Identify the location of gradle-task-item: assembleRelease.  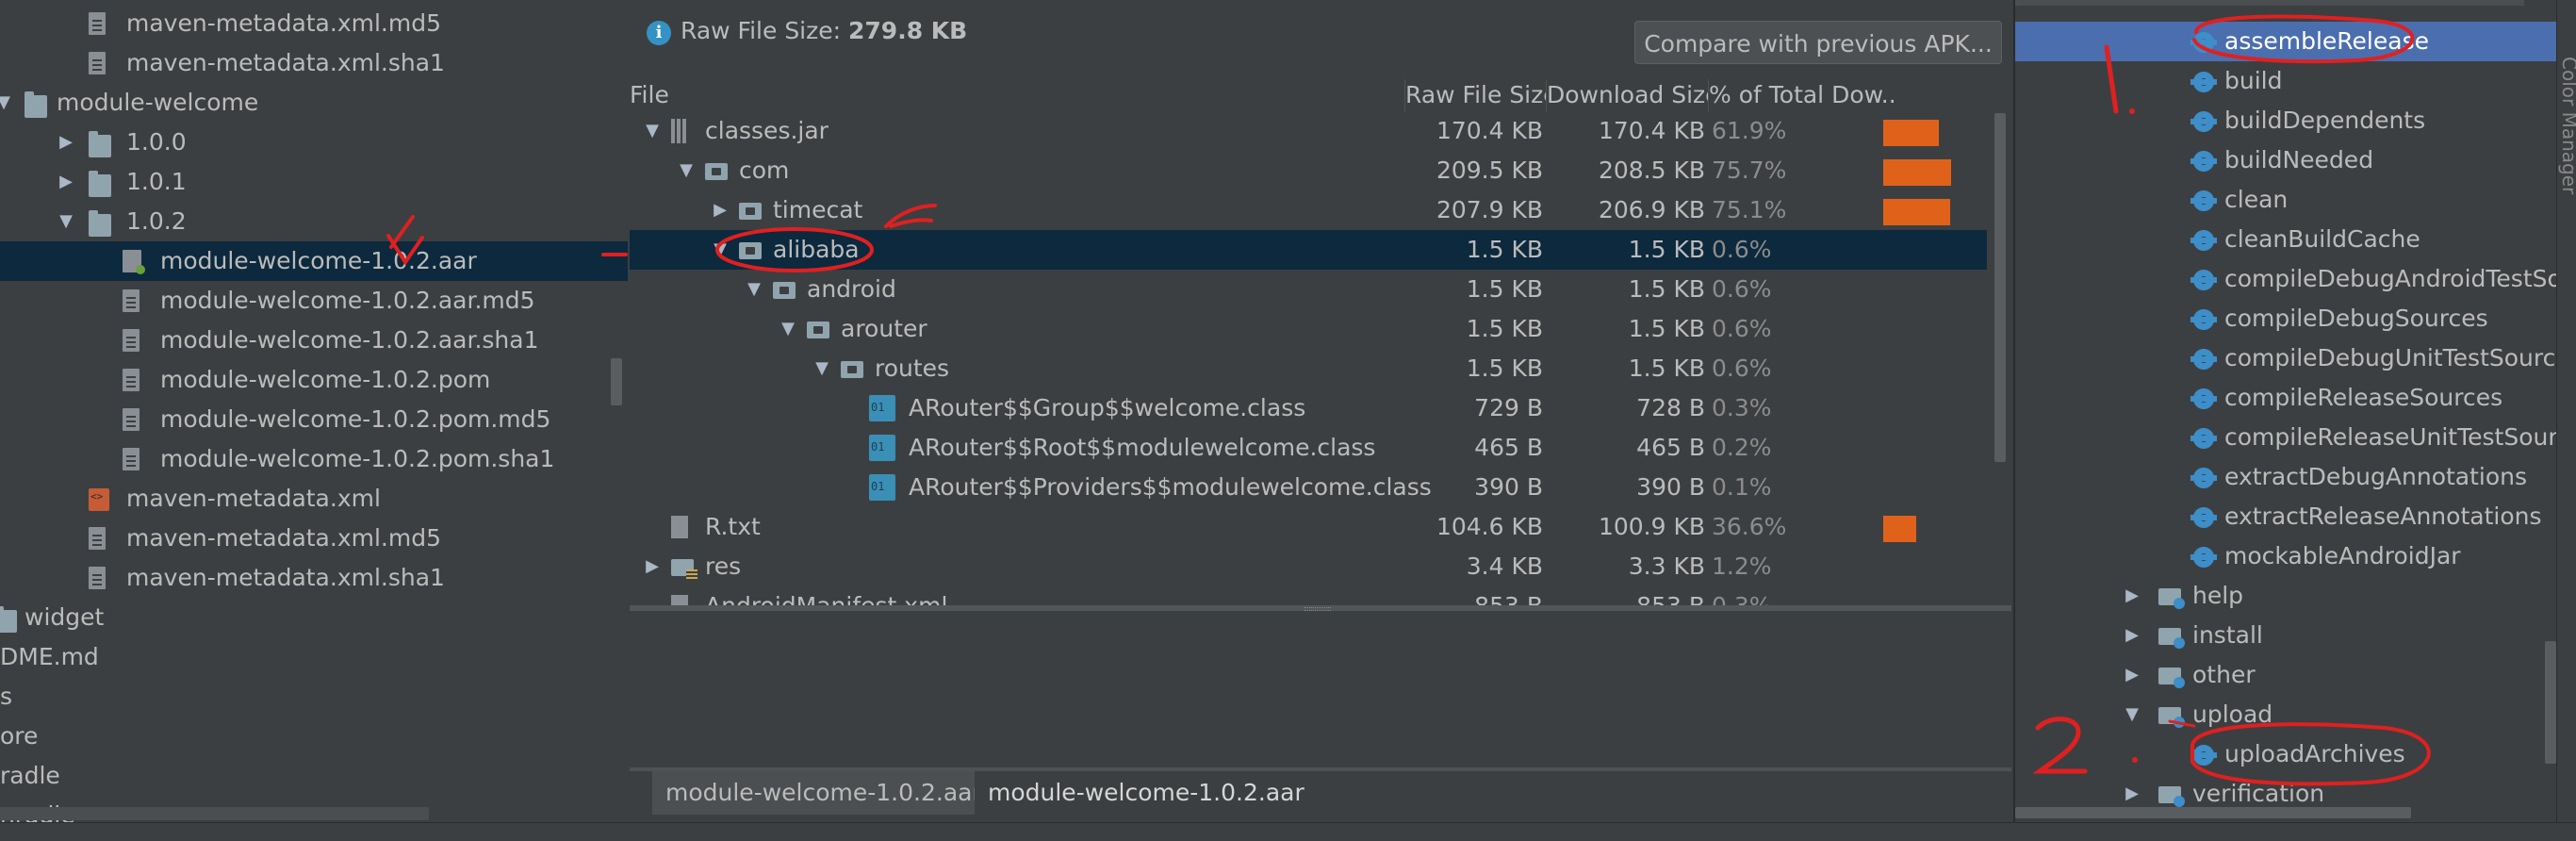
(2286, 42).